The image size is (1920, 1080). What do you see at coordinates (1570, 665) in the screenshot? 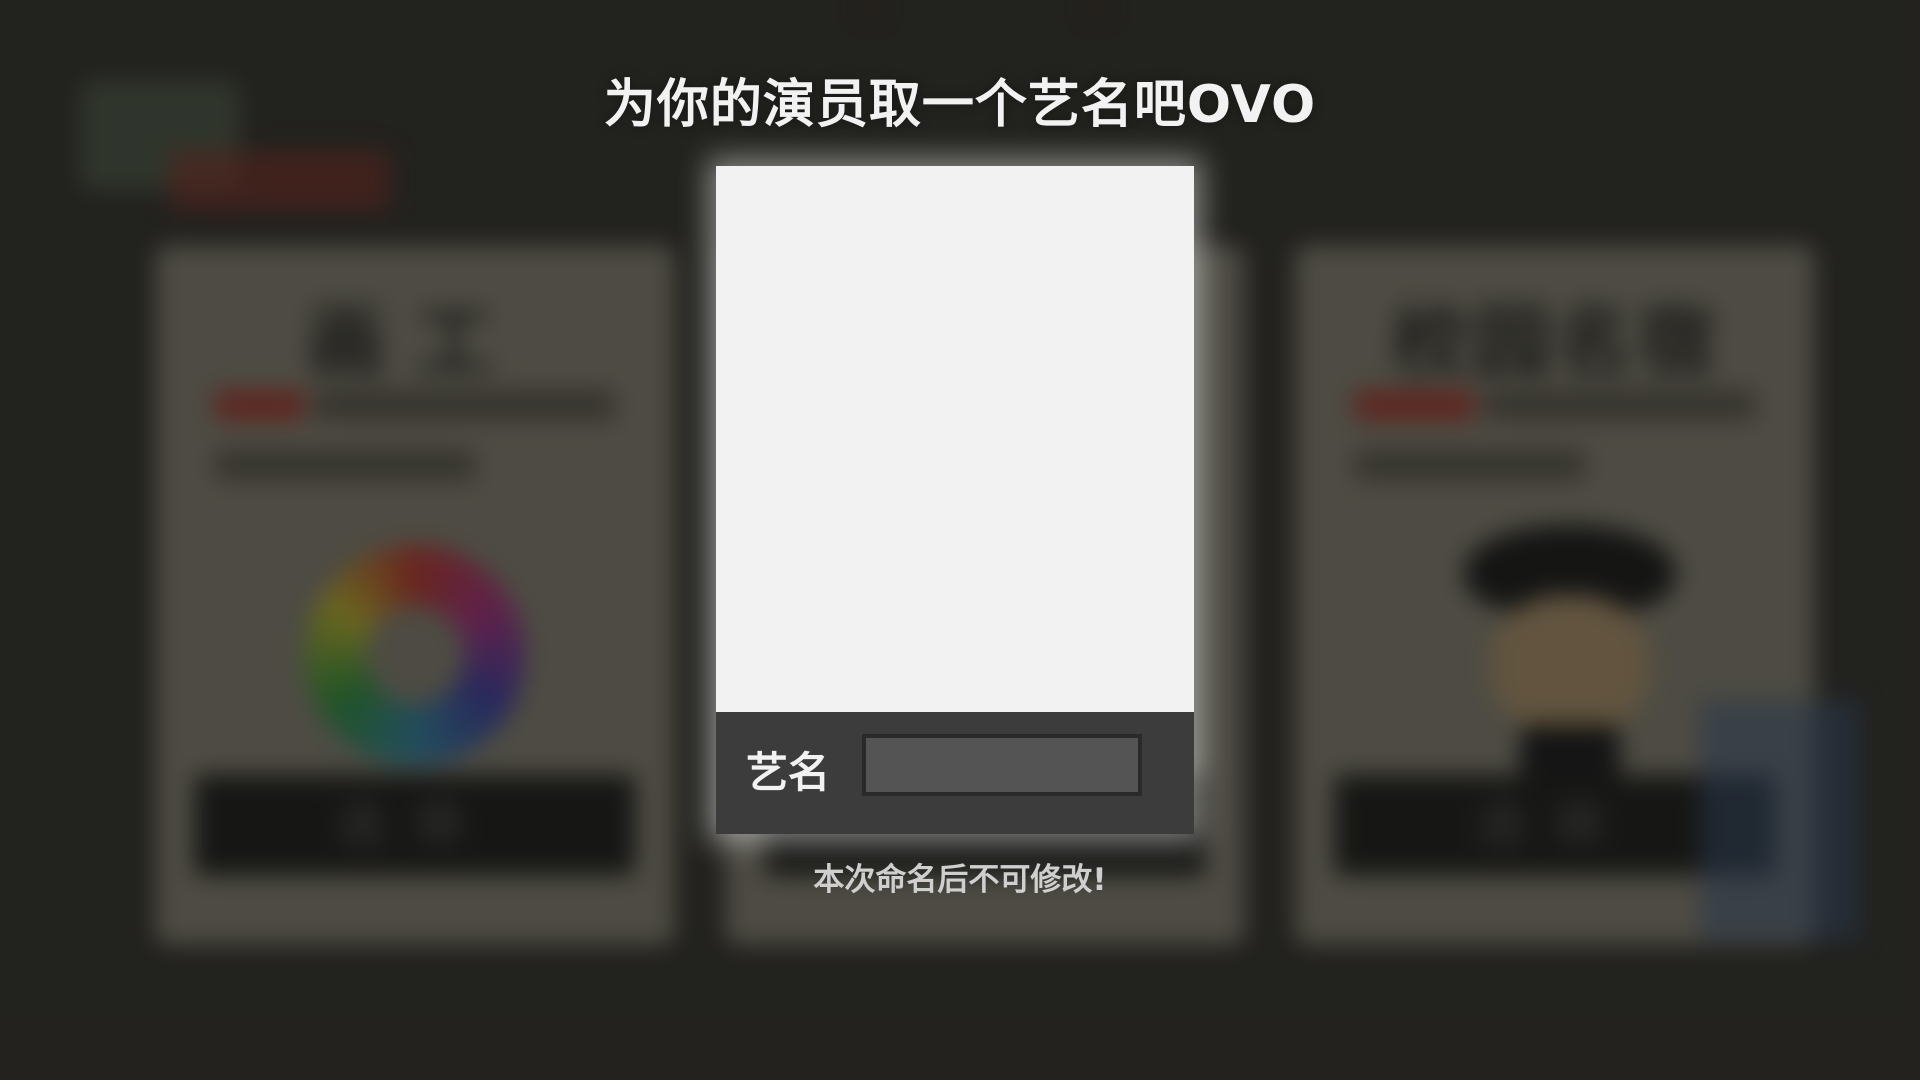
I see `graduate-face-illustration` at bounding box center [1570, 665].